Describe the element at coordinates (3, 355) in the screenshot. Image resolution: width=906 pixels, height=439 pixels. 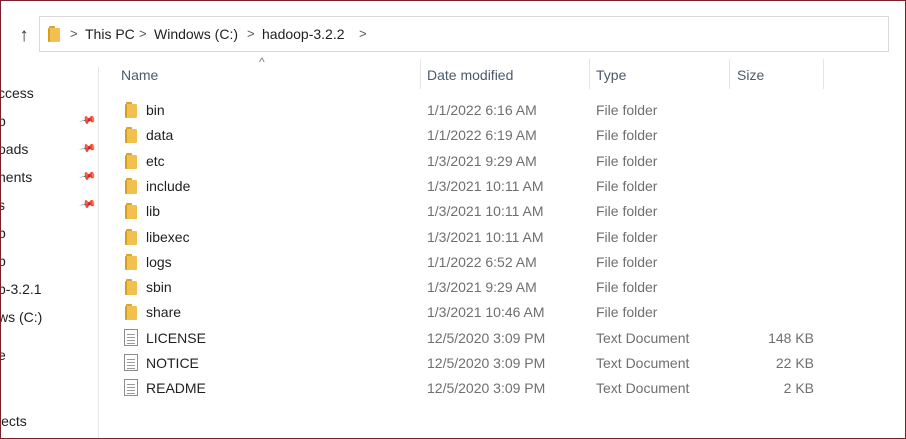
I see `nav-item-label: e` at that location.